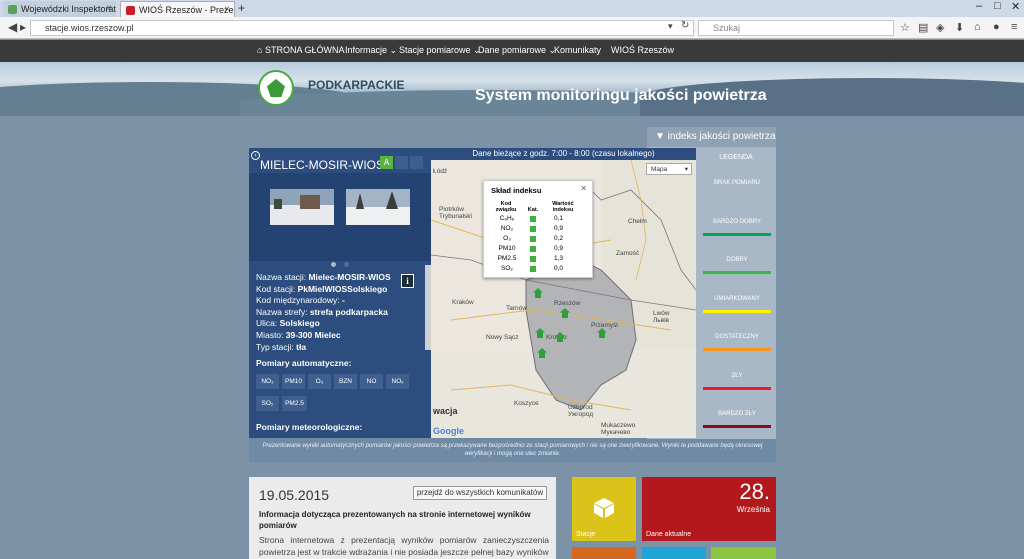 The height and width of the screenshot is (559, 1024). What do you see at coordinates (923, 27) in the screenshot?
I see `reading-list-icon: ▤` at bounding box center [923, 27].